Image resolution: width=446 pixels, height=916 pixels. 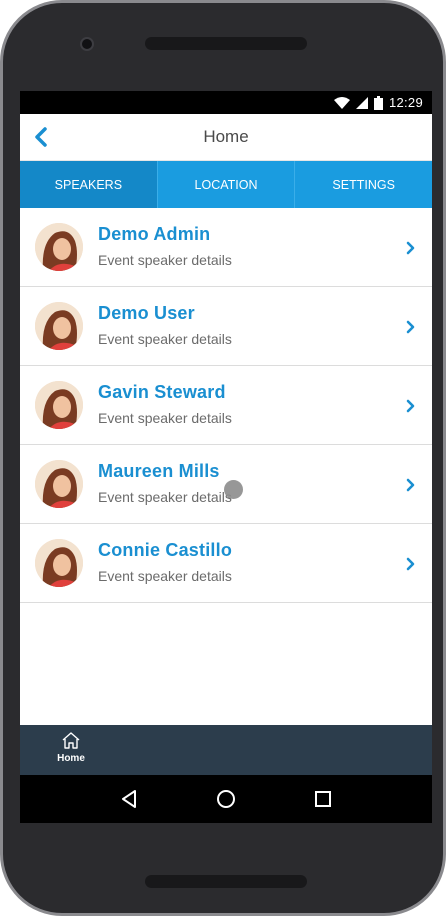 I want to click on system-nav-bar, so click(x=226, y=799).